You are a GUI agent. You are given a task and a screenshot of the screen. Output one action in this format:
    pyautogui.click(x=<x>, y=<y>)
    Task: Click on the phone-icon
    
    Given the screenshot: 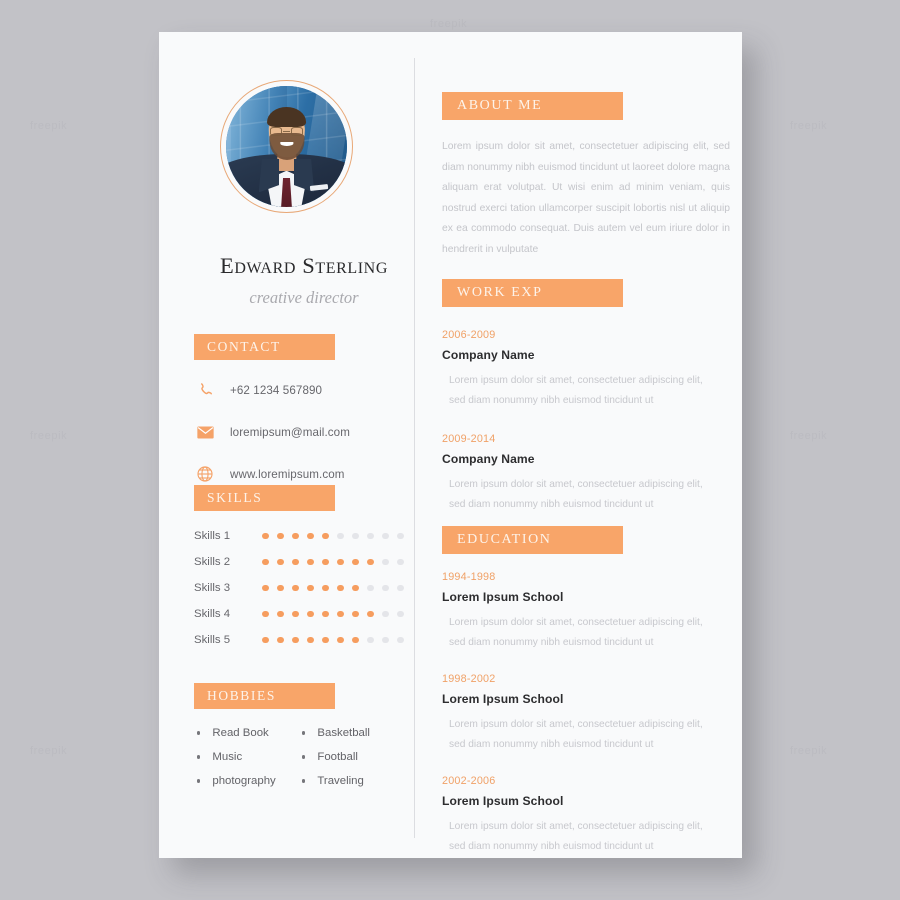 What is the action you would take?
    pyautogui.click(x=205, y=390)
    